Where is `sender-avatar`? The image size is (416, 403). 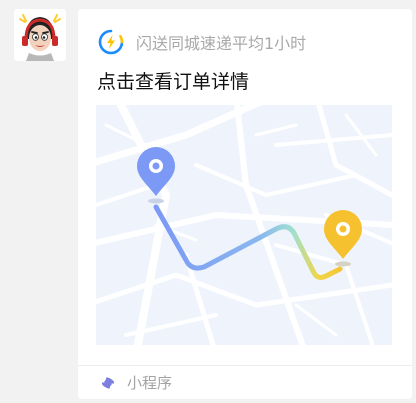 sender-avatar is located at coordinates (40, 35).